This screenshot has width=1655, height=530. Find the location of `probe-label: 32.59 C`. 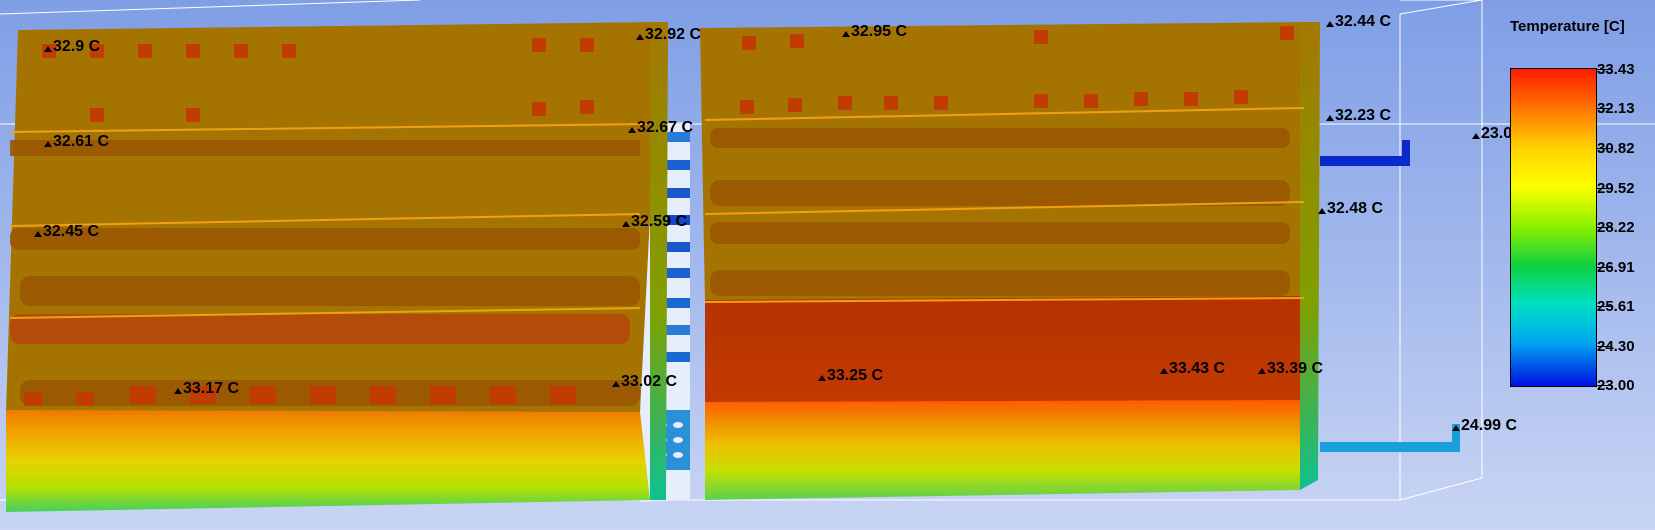

probe-label: 32.59 C is located at coordinates (654, 222).